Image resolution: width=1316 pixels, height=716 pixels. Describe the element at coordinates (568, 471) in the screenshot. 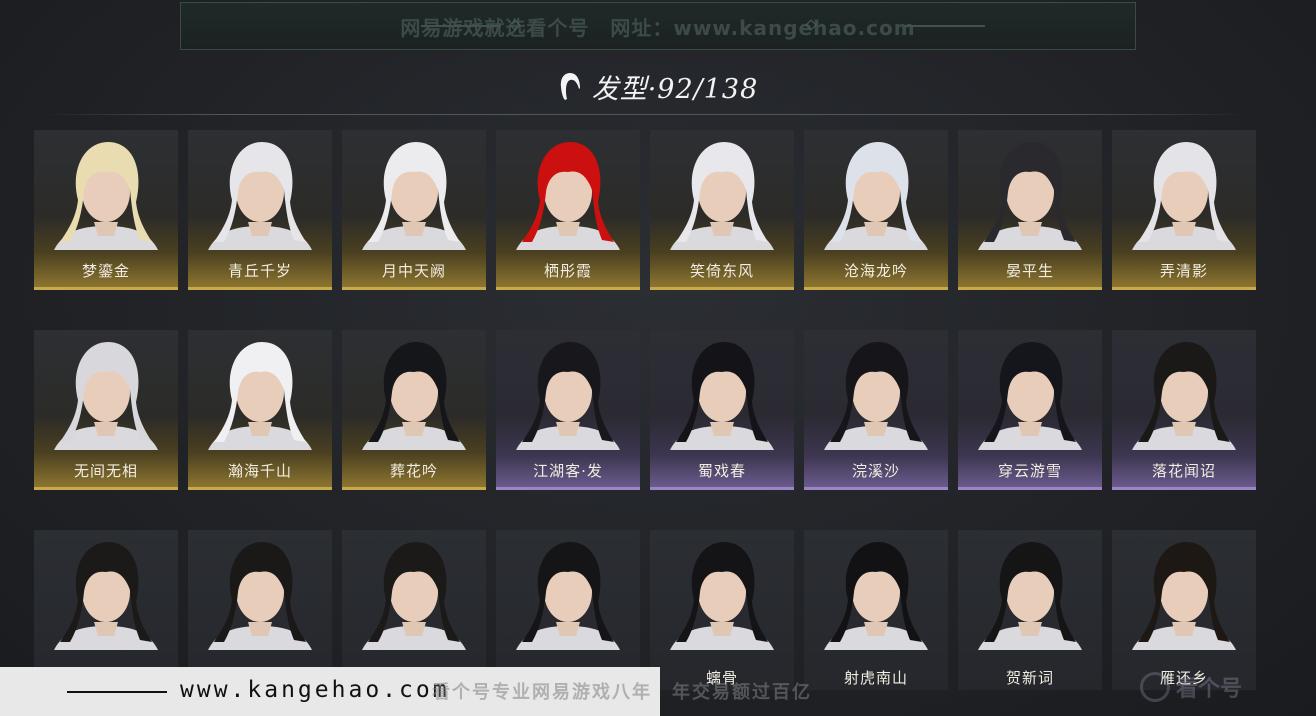

I see `hairstyle-name: 江湖客·发` at that location.